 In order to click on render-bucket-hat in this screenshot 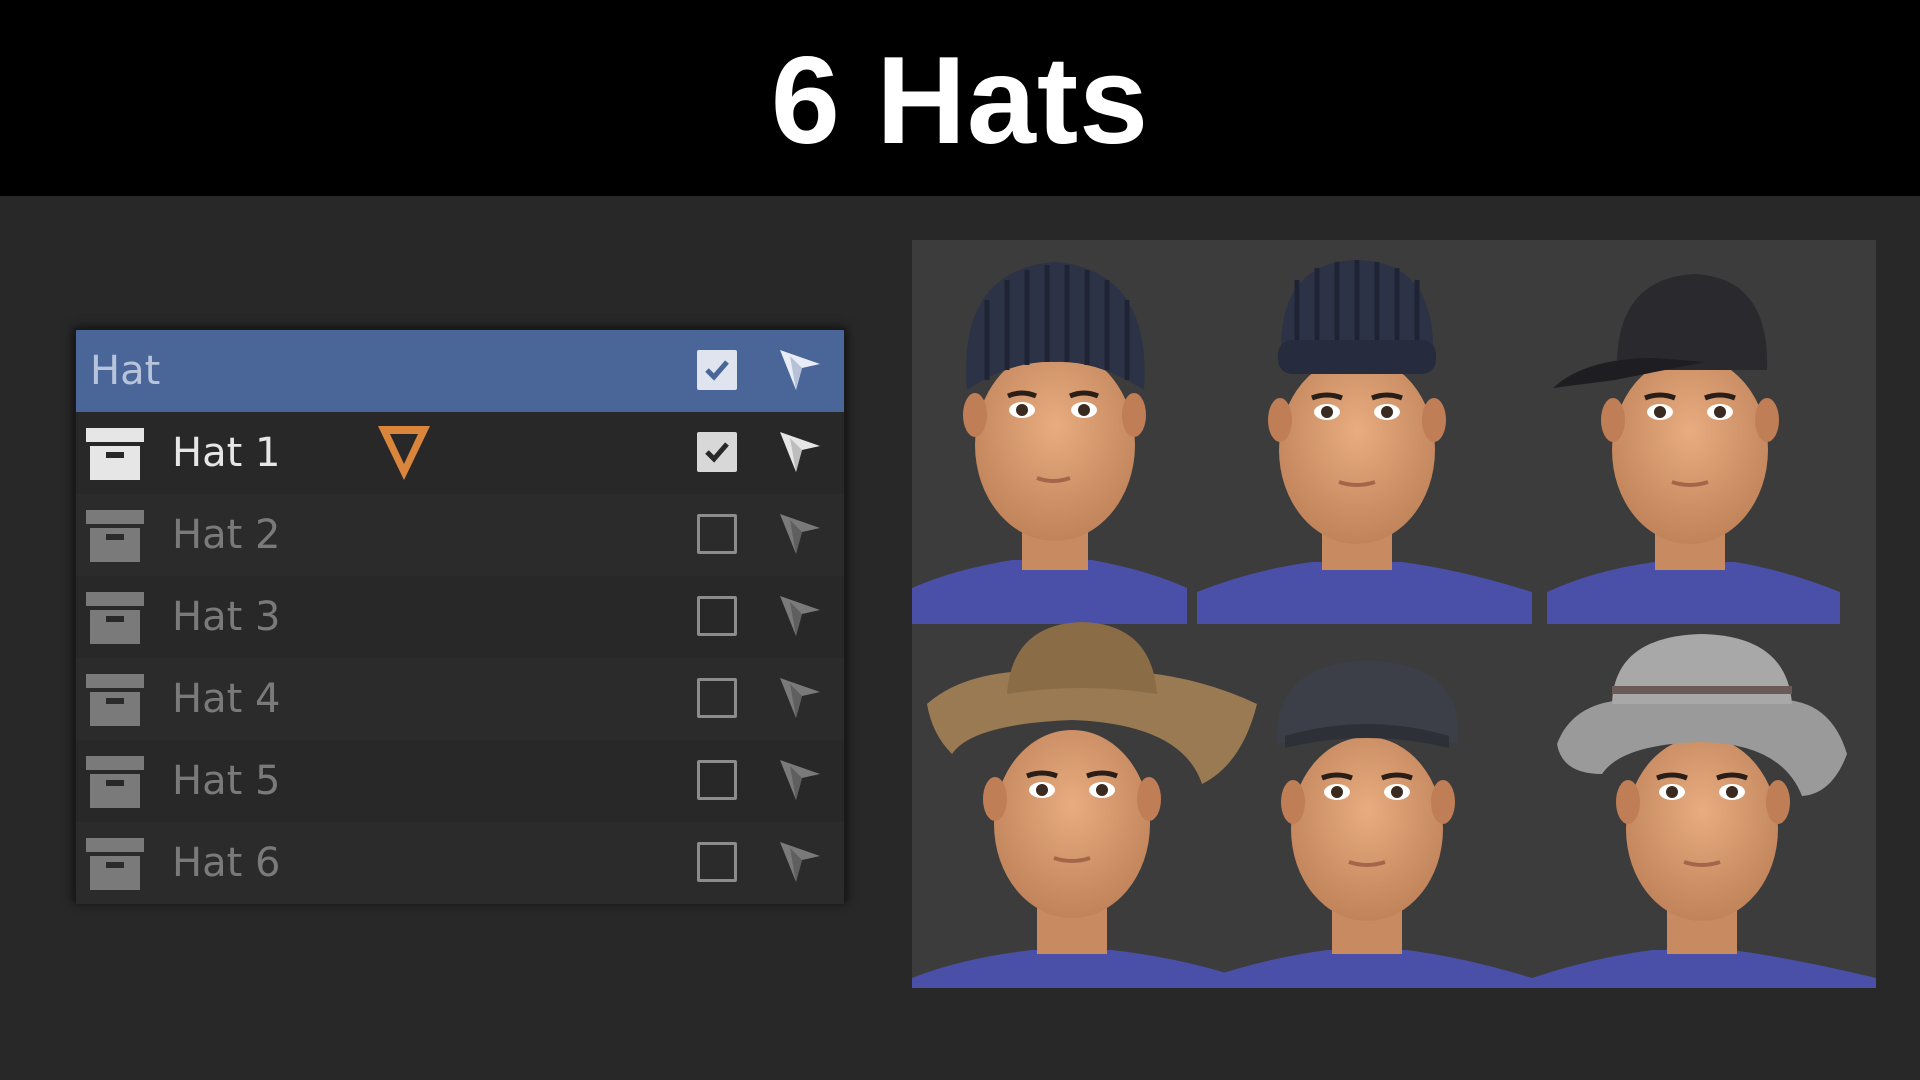, I will do `click(1704, 811)`.